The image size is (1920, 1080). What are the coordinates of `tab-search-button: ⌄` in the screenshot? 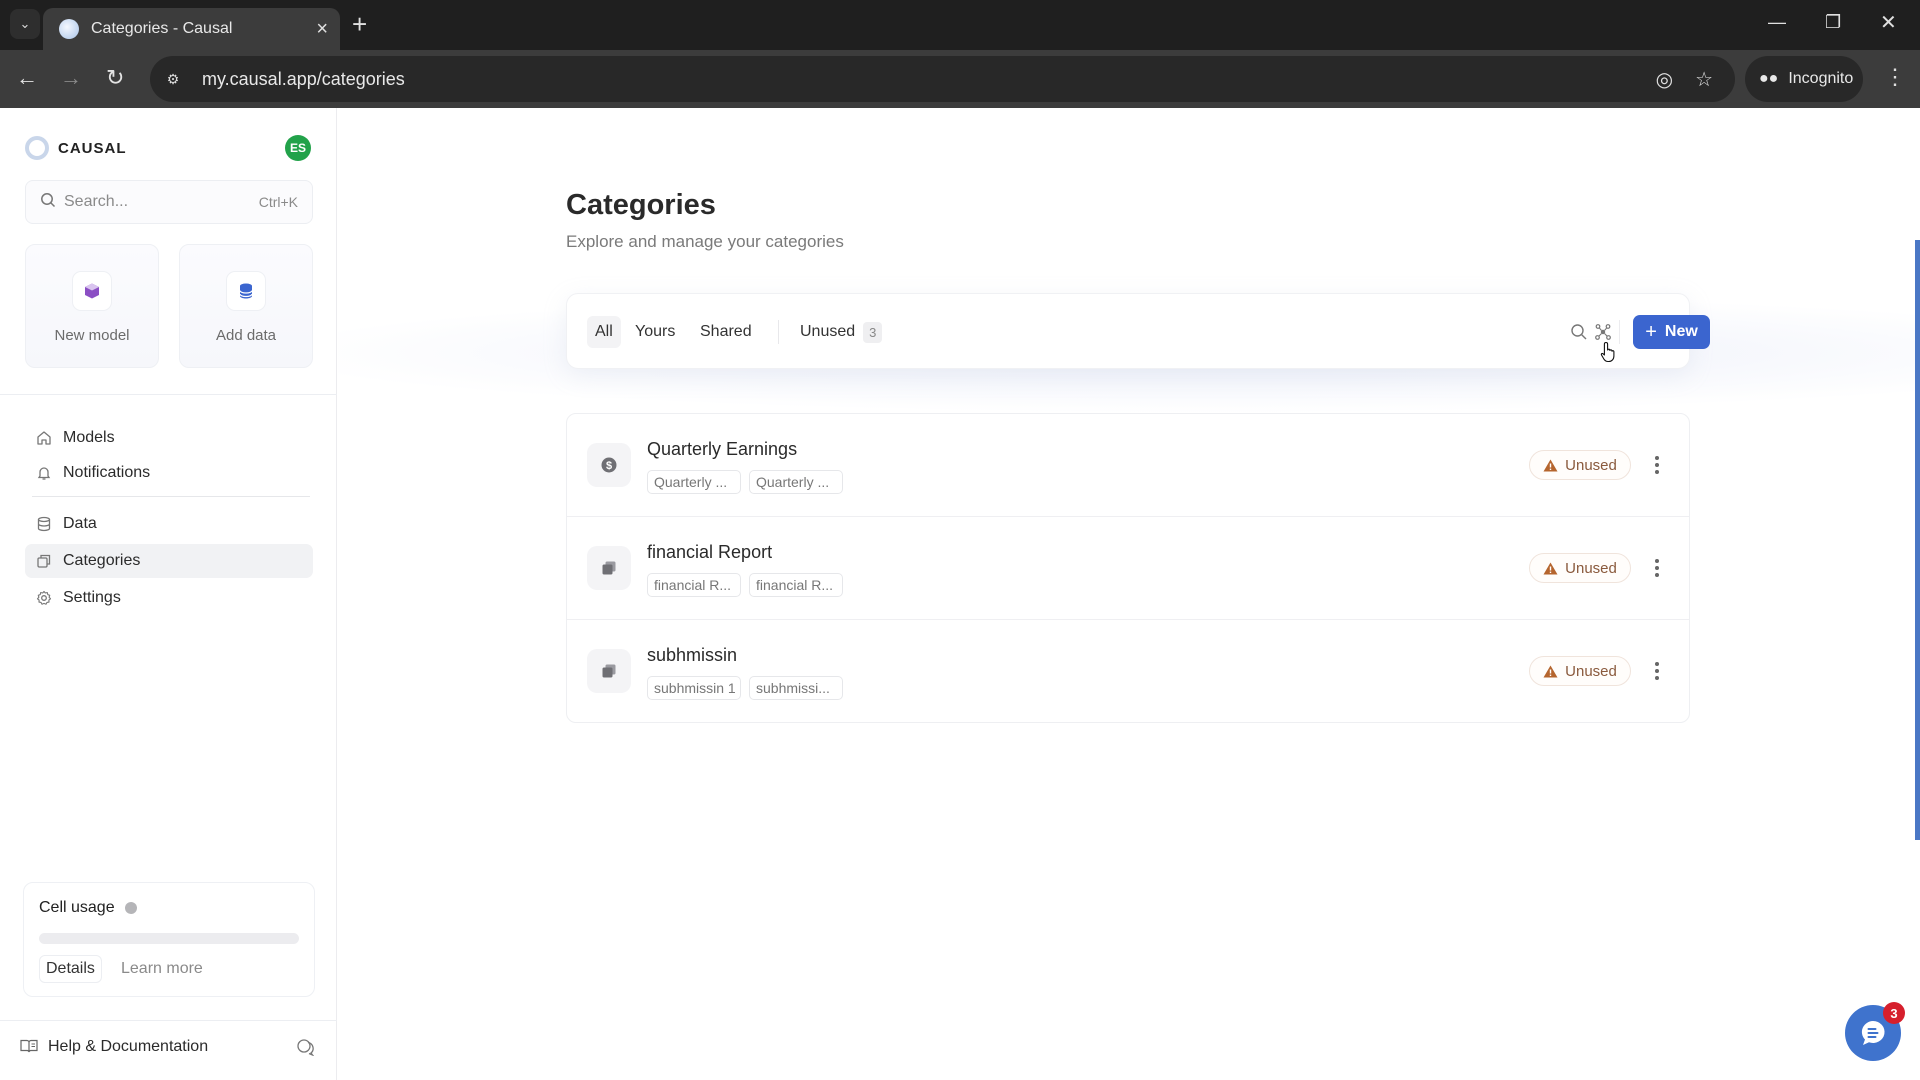 It's located at (25, 24).